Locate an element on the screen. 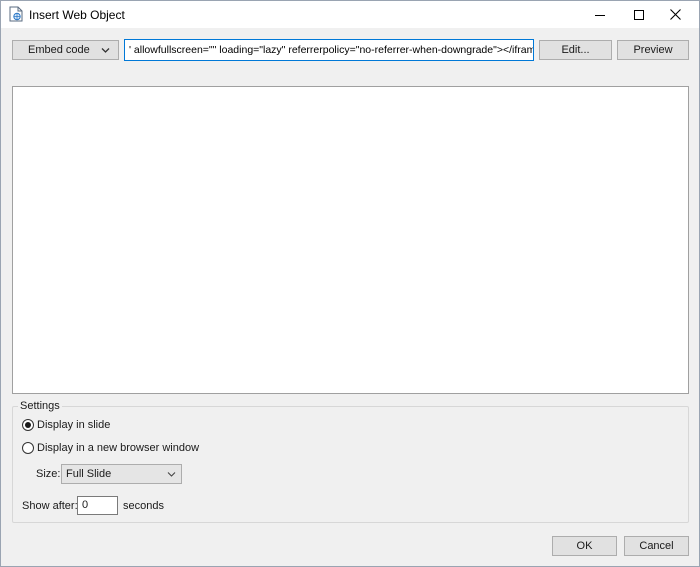 This screenshot has width=700, height=567. display-in-slide-option: Display in slide is located at coordinates (66, 425).